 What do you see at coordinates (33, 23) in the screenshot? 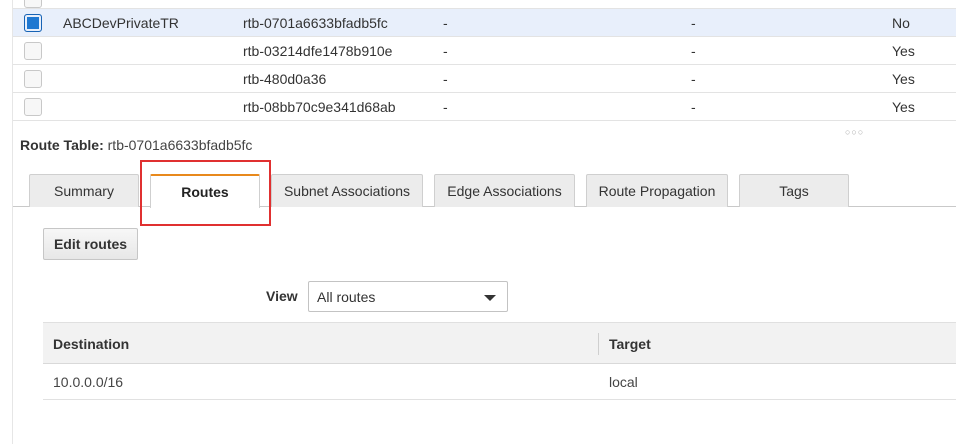
I see `row-checkbox-checked` at bounding box center [33, 23].